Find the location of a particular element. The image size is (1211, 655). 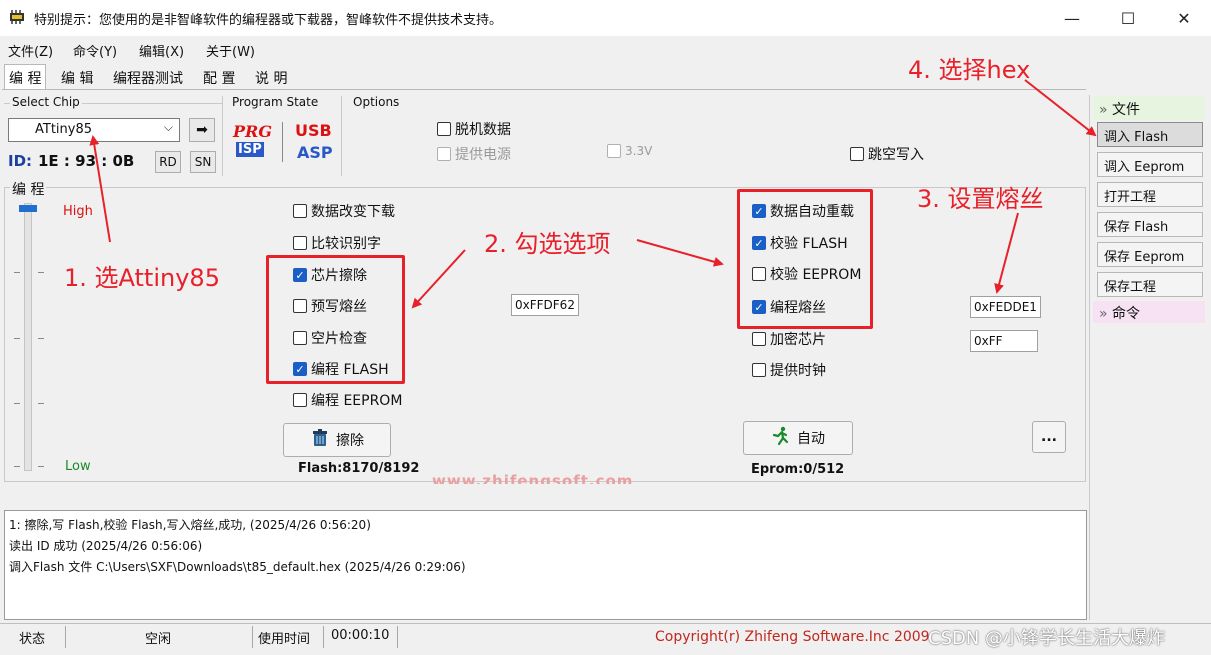

flash-usage-count: Flash:8170/8192 is located at coordinates (359, 468).